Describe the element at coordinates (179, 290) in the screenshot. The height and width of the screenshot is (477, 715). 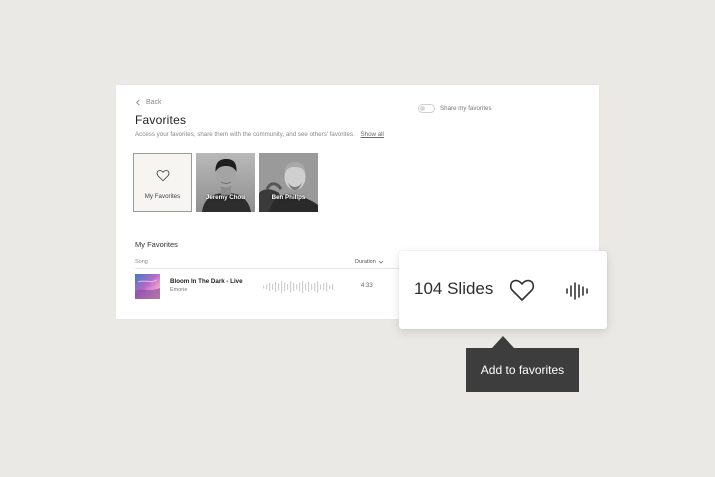
I see `song-artist: Emorie` at that location.